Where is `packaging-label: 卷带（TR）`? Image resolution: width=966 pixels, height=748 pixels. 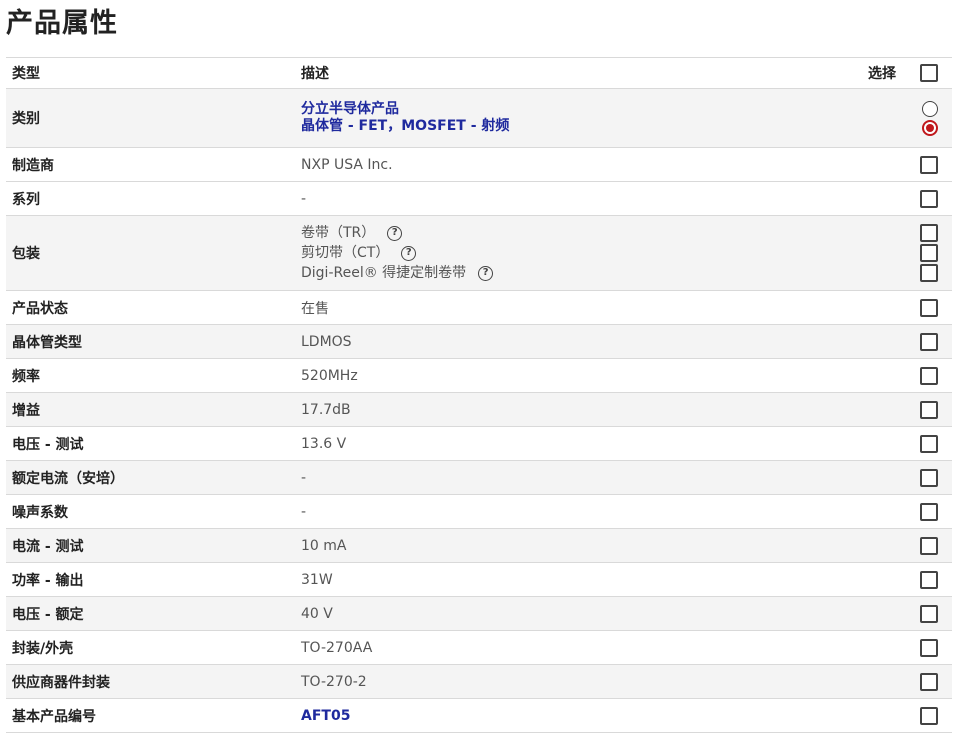
packaging-label: 卷带（TR） is located at coordinates (338, 233).